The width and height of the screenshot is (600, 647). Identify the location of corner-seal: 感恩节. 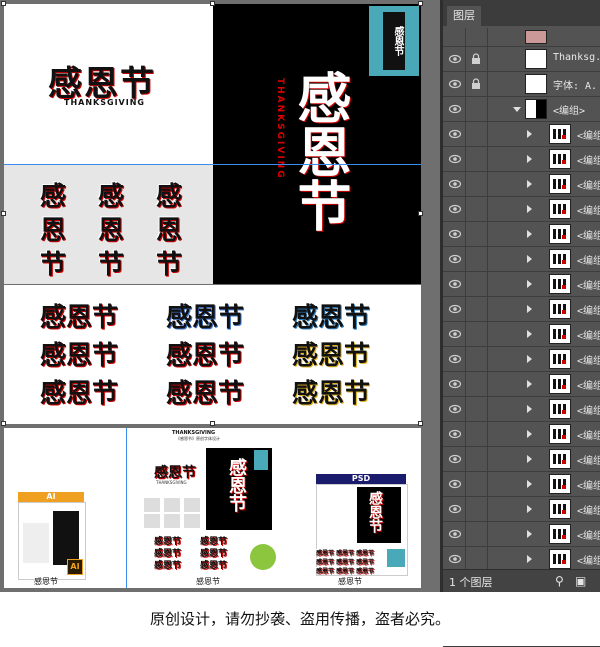
(394, 41).